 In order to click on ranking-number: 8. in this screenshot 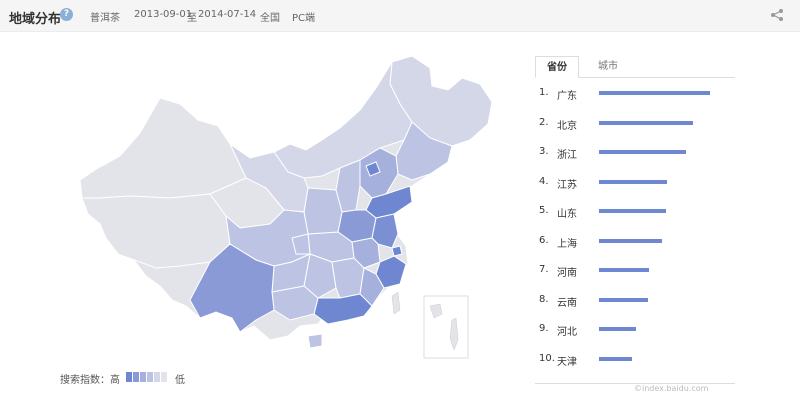, I will do `click(544, 299)`.